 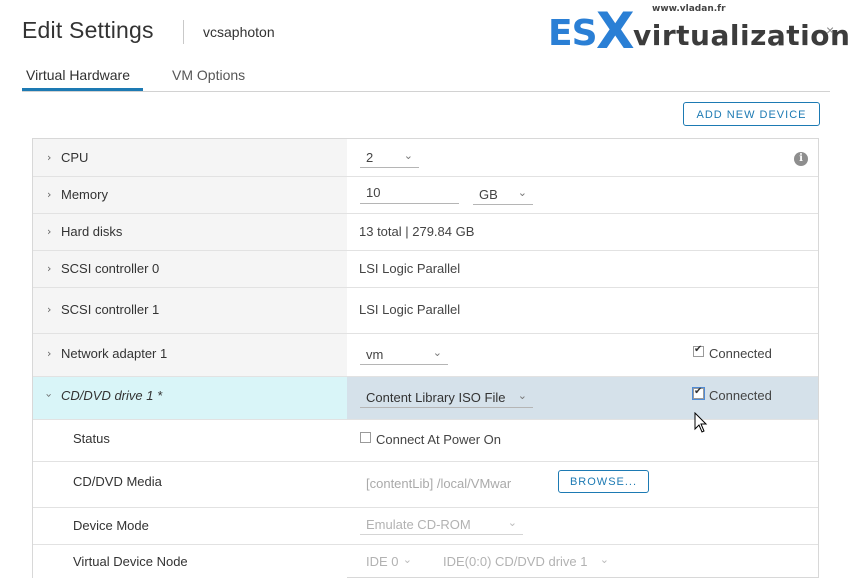 I want to click on row-label-scsi-0: SCSI controller 0, so click(x=110, y=268).